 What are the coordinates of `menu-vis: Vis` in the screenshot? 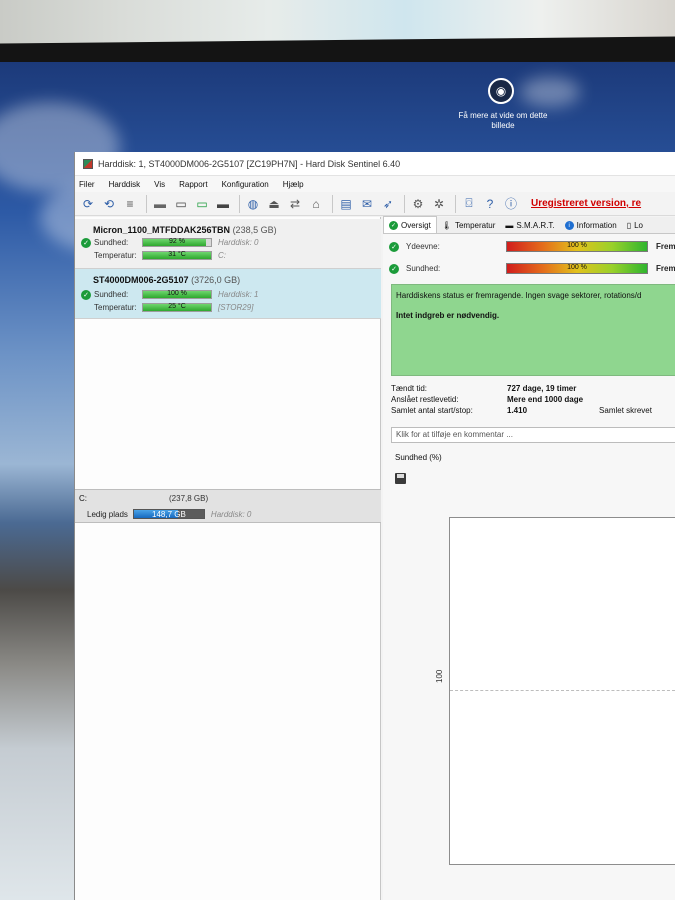 It's located at (159, 184).